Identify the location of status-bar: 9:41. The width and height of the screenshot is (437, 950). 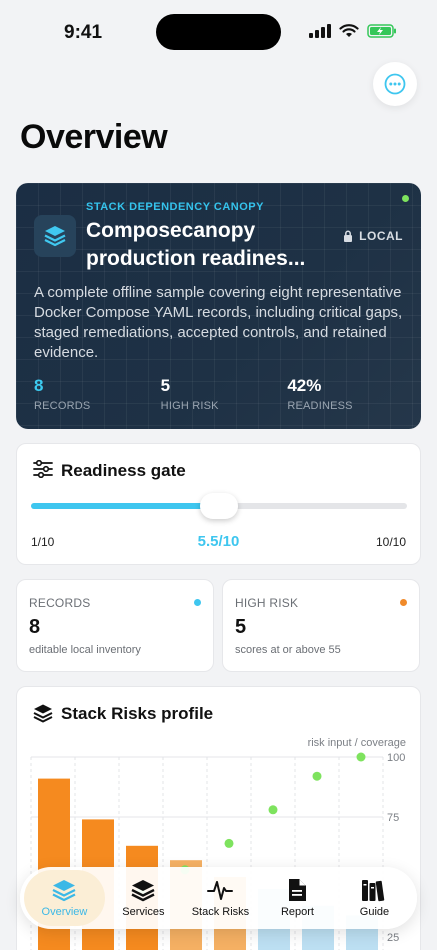
(218, 30).